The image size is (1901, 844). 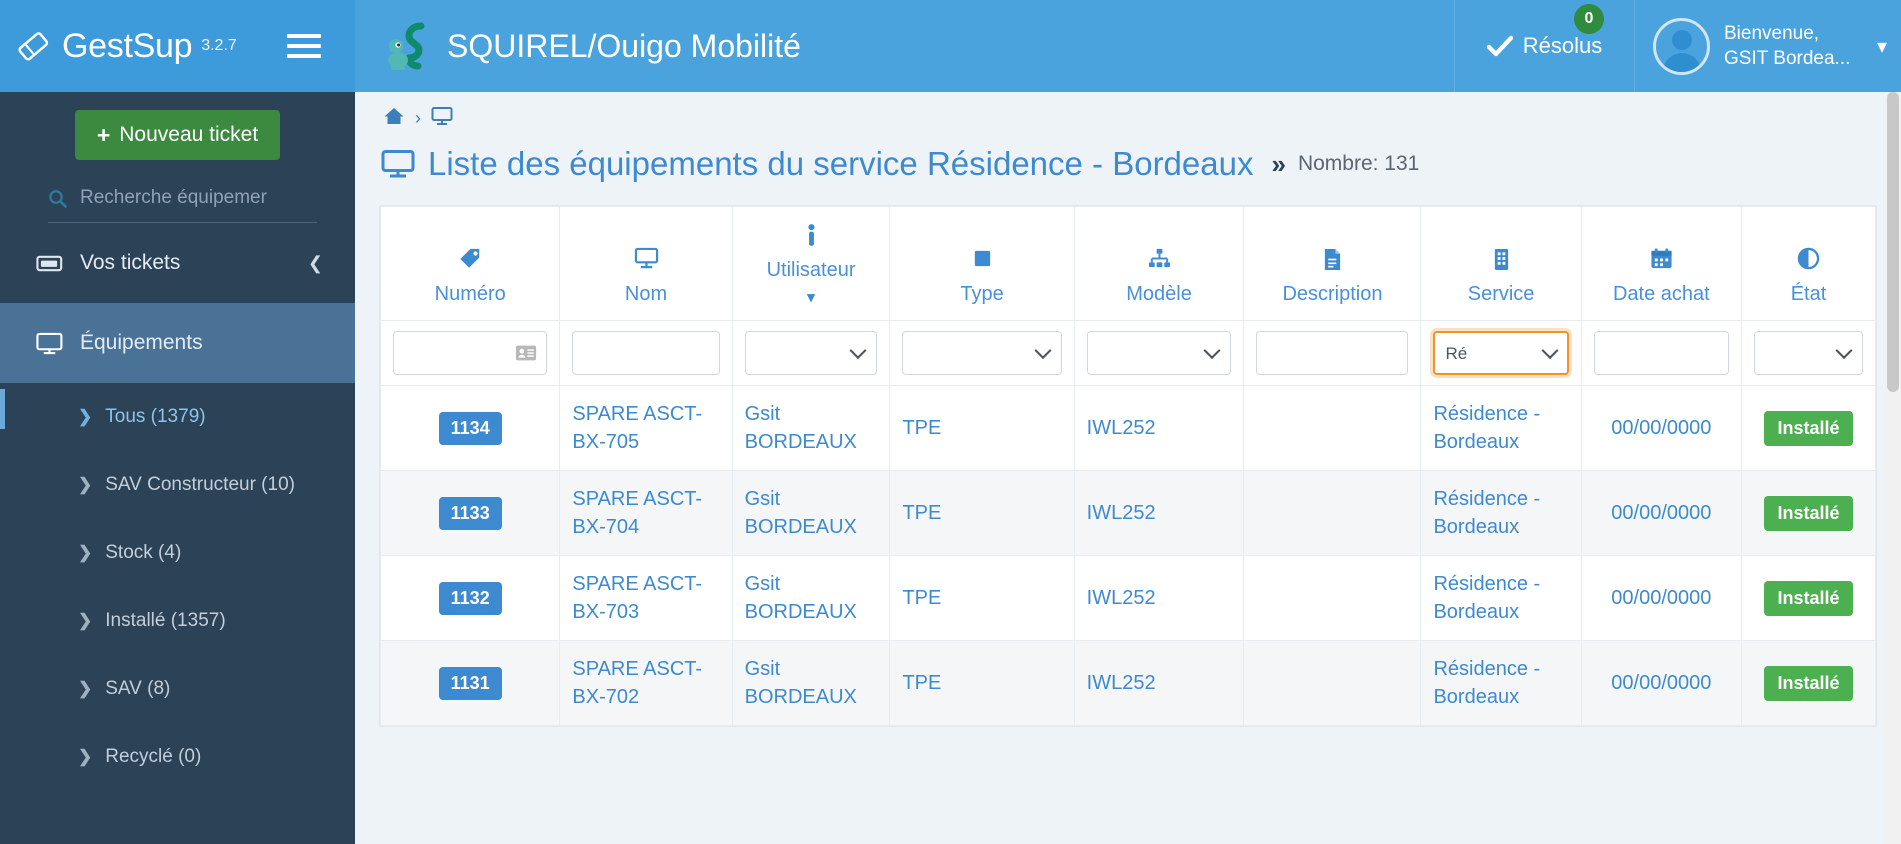 I want to click on sidebar-subitem-sav-constructeur: ❯ SAV Constructeur (10), so click(x=177, y=485).